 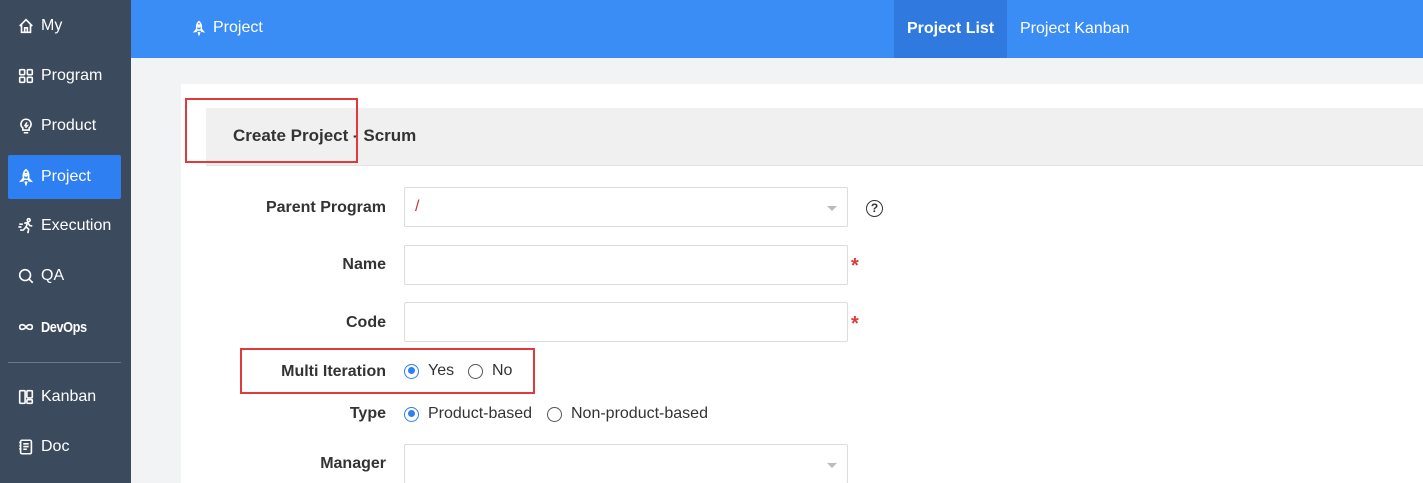 I want to click on infinity-icon, so click(x=26, y=327).